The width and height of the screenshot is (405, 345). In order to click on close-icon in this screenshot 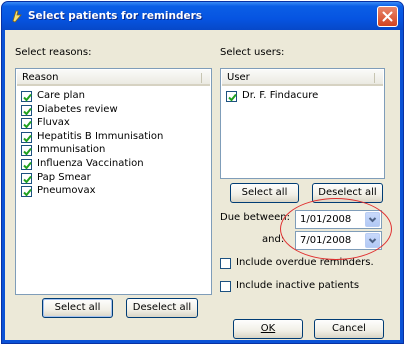, I will do `click(387, 16)`.